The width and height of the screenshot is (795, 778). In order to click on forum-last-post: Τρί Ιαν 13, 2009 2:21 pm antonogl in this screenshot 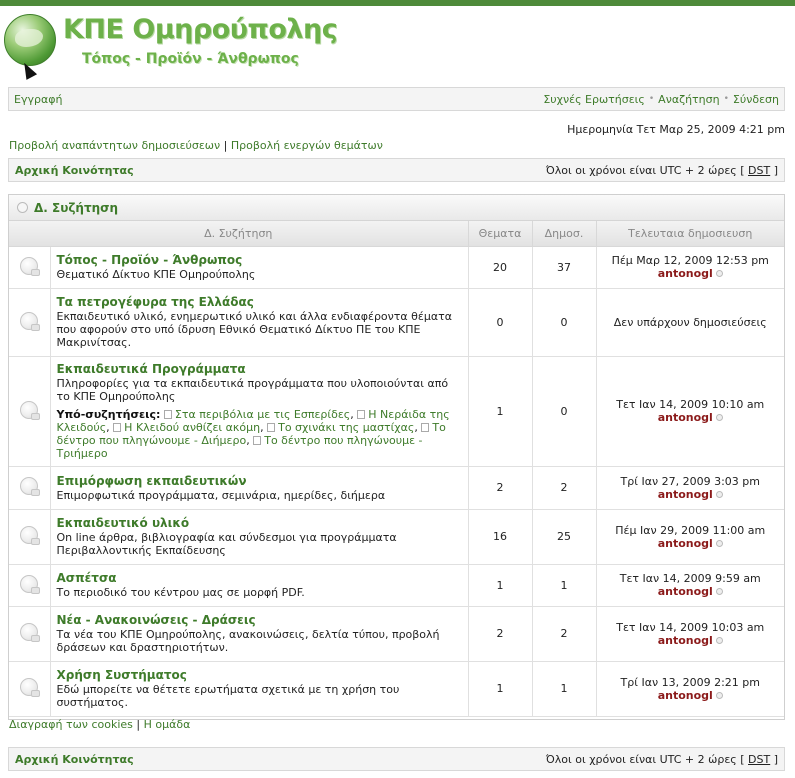, I will do `click(690, 689)`.